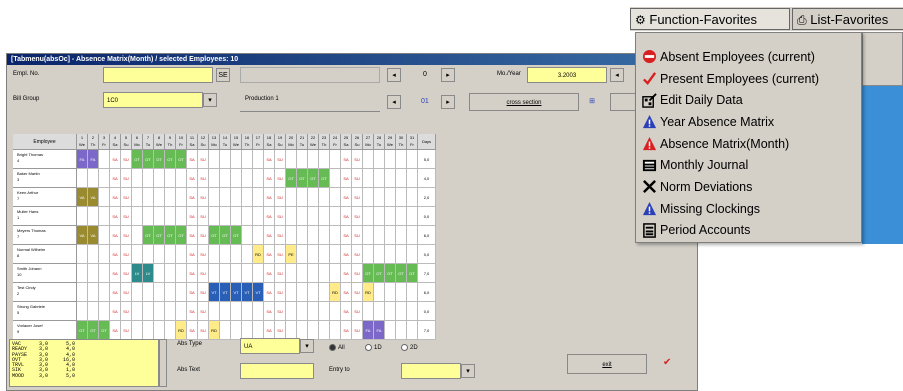  Describe the element at coordinates (45, 330) in the screenshot. I see `employee-cell: Vorlauer Josef 9` at that location.